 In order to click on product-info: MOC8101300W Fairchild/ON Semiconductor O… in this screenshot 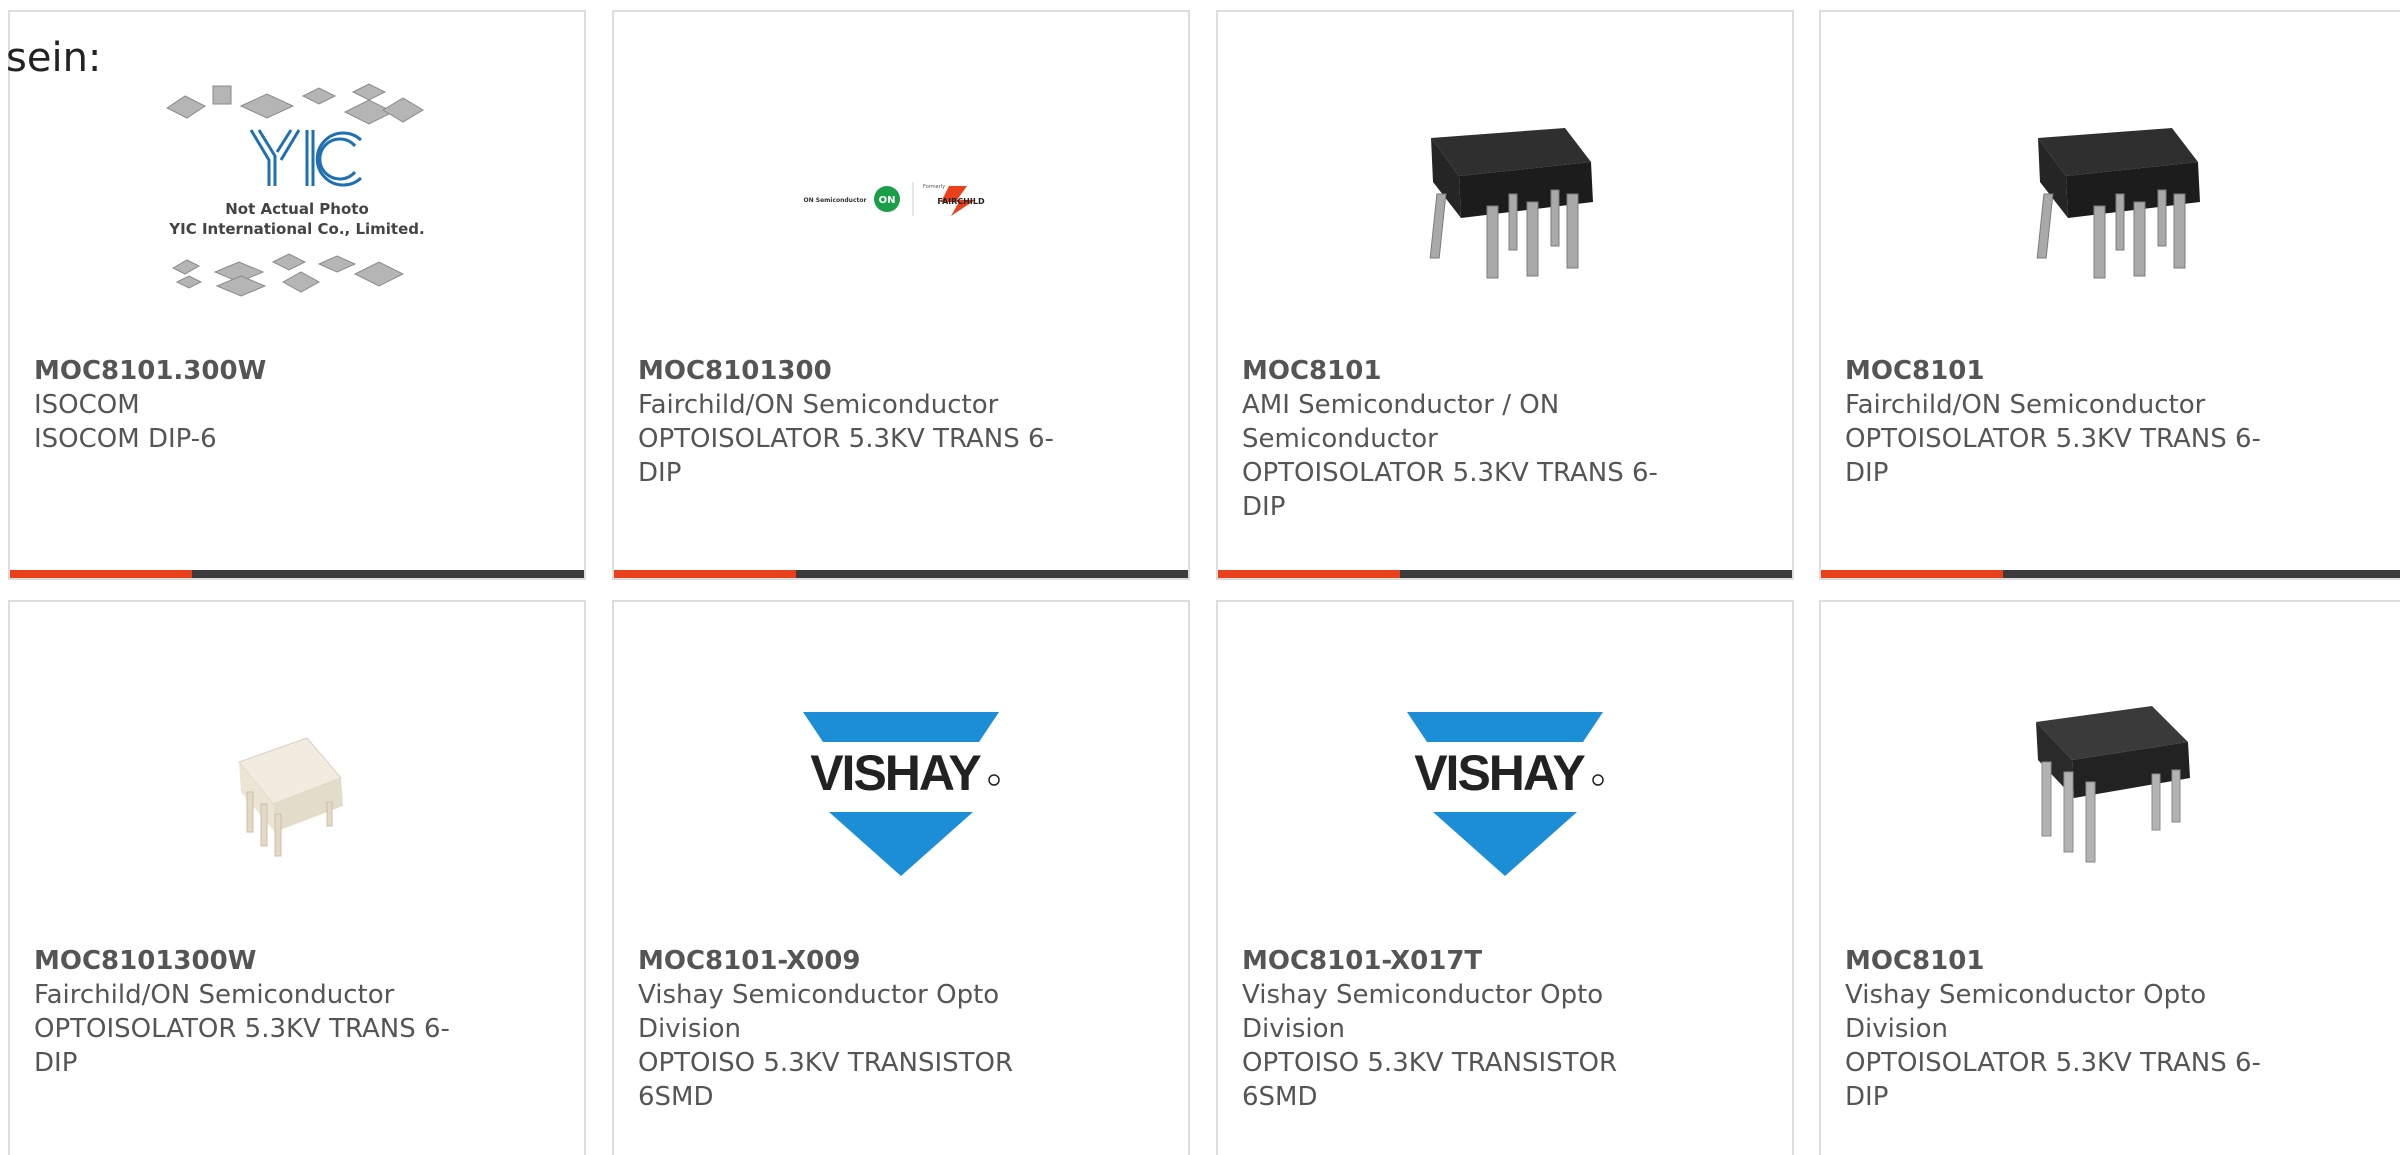, I will do `click(249, 1012)`.